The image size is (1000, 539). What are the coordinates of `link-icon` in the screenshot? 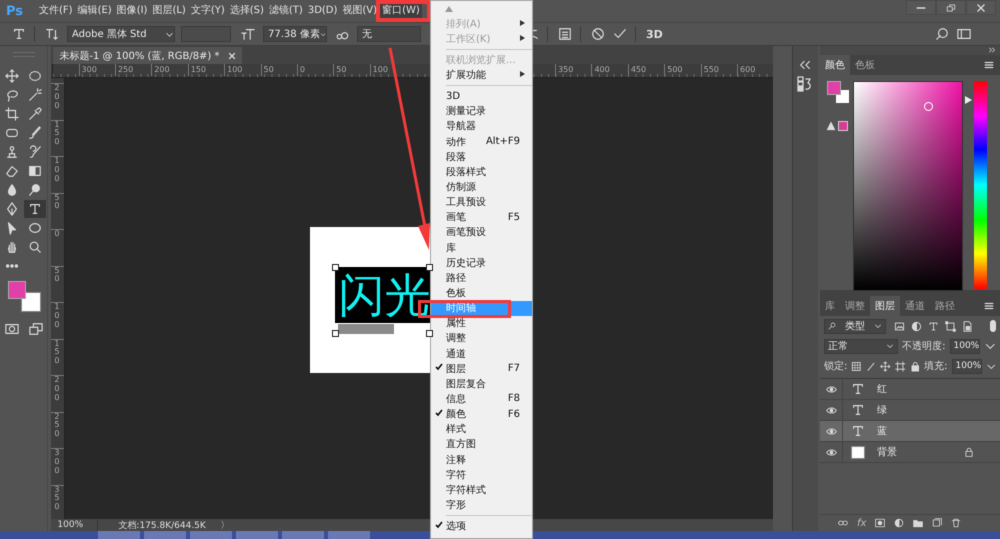 It's located at (843, 523).